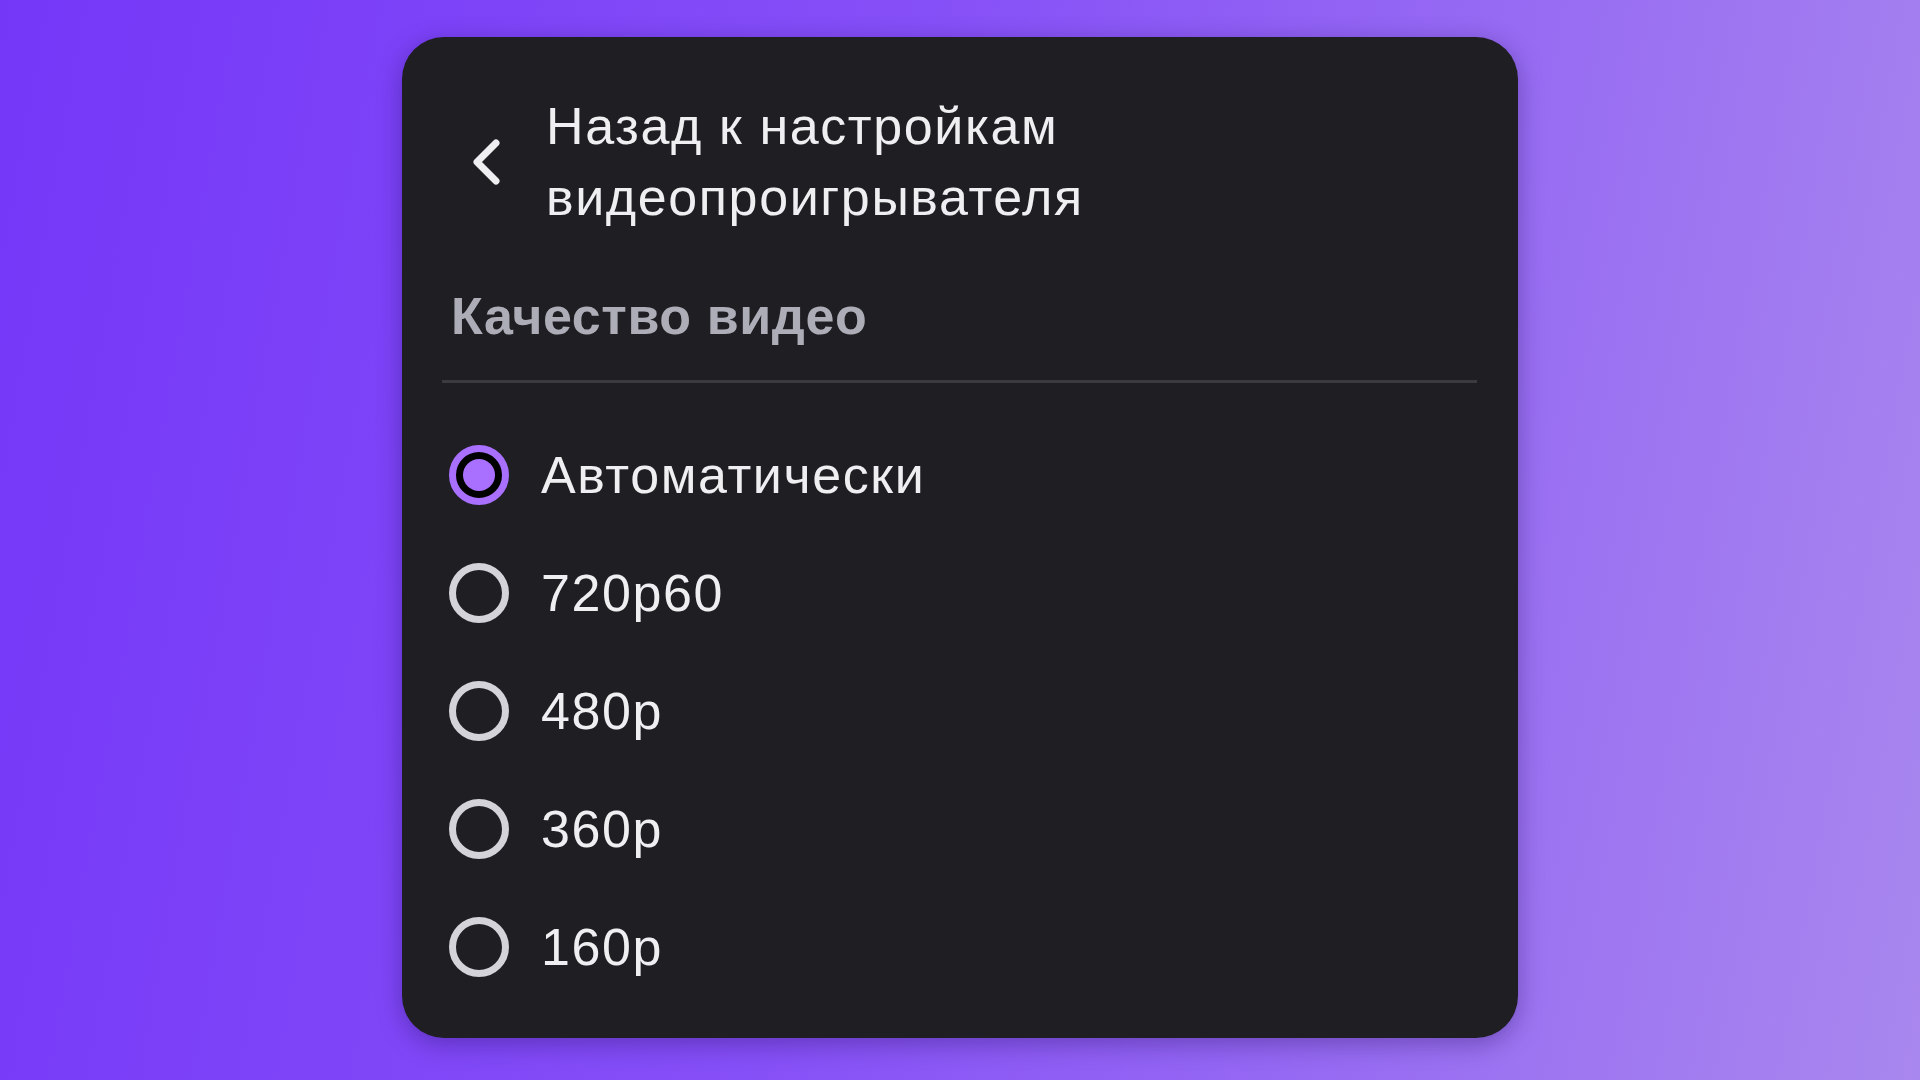 The height and width of the screenshot is (1080, 1920). I want to click on quality-option: 480p, so click(553, 711).